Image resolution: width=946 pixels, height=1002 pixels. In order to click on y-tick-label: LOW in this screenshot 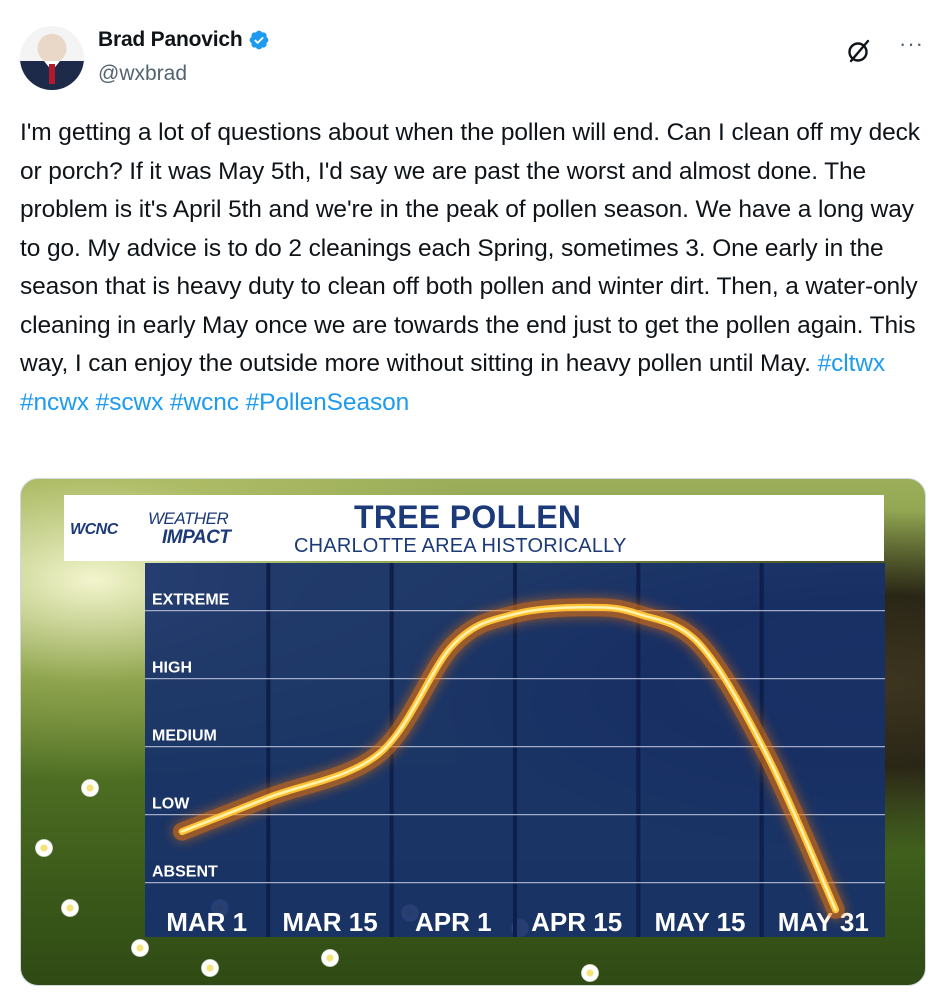, I will do `click(171, 804)`.